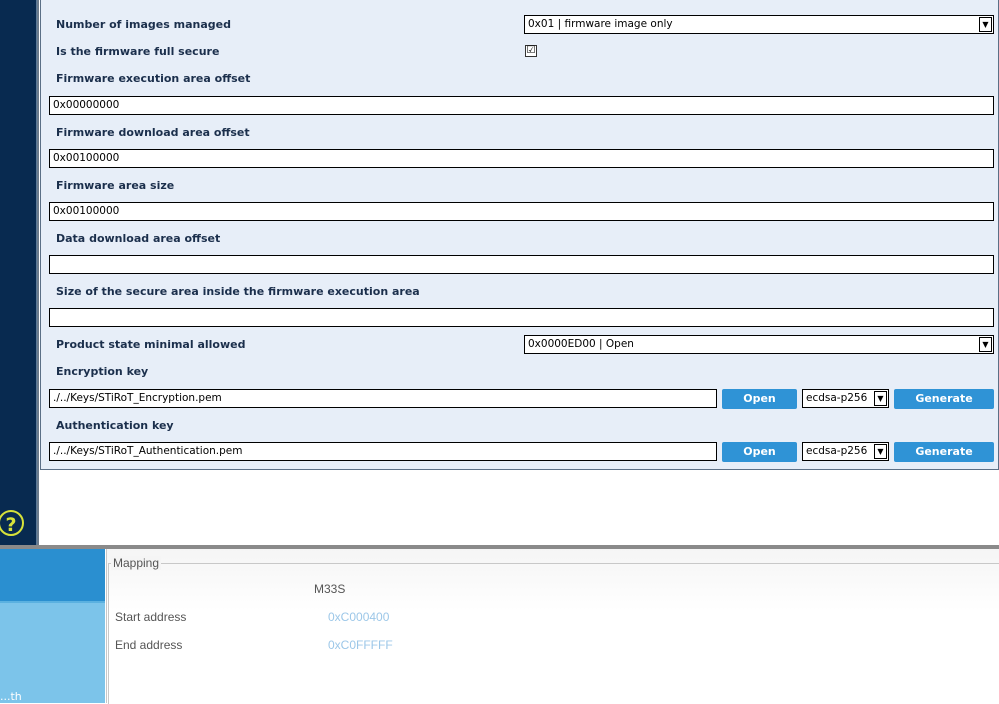  Describe the element at coordinates (521, 105) in the screenshot. I see `exec-offset-input: 0x00000000` at that location.